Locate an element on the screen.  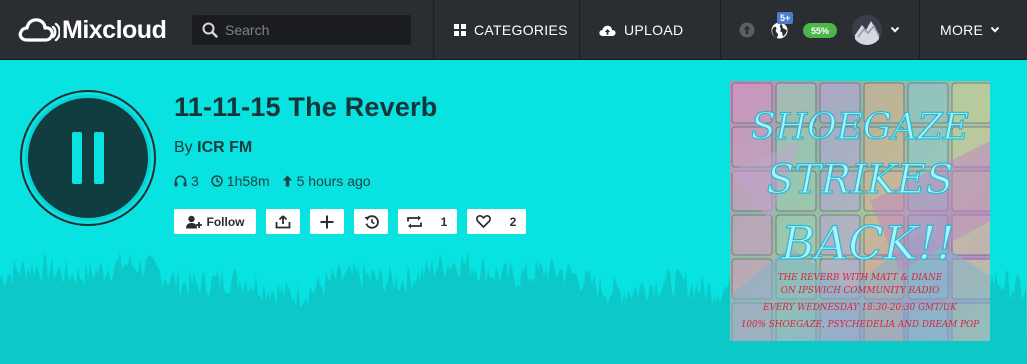
repost-count: 1 is located at coordinates (444, 221).